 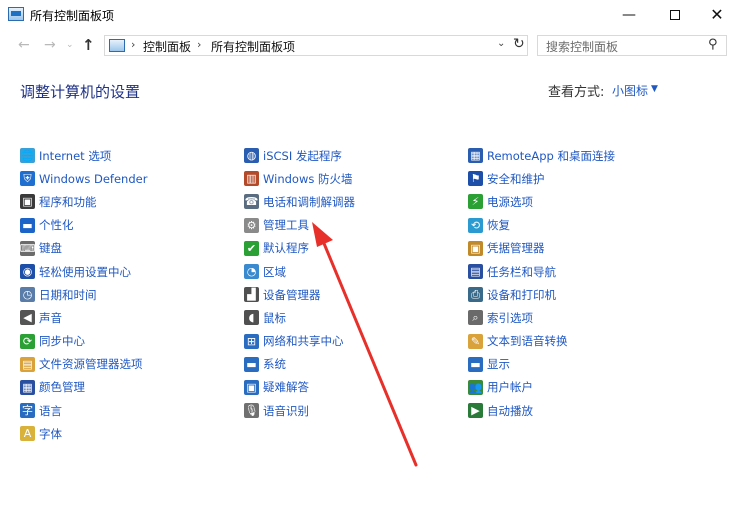 What do you see at coordinates (629, 15) in the screenshot?
I see `minimize-button: —` at bounding box center [629, 15].